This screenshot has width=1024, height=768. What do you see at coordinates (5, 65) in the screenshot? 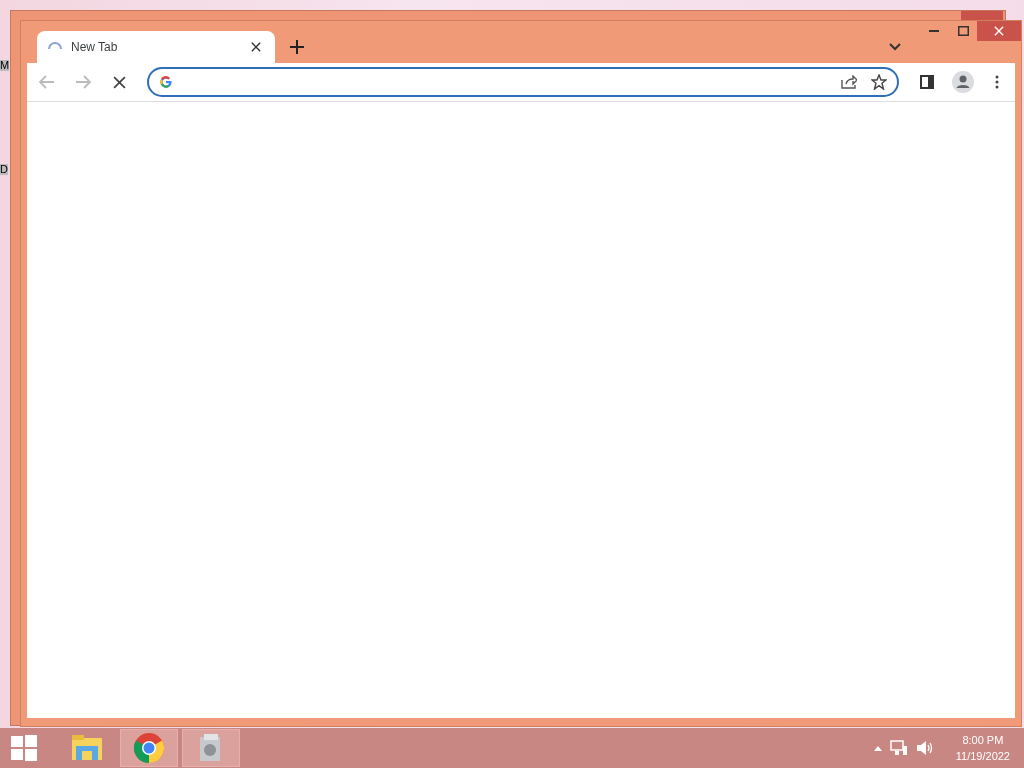
I see `desktop-icon-label: M` at bounding box center [5, 65].